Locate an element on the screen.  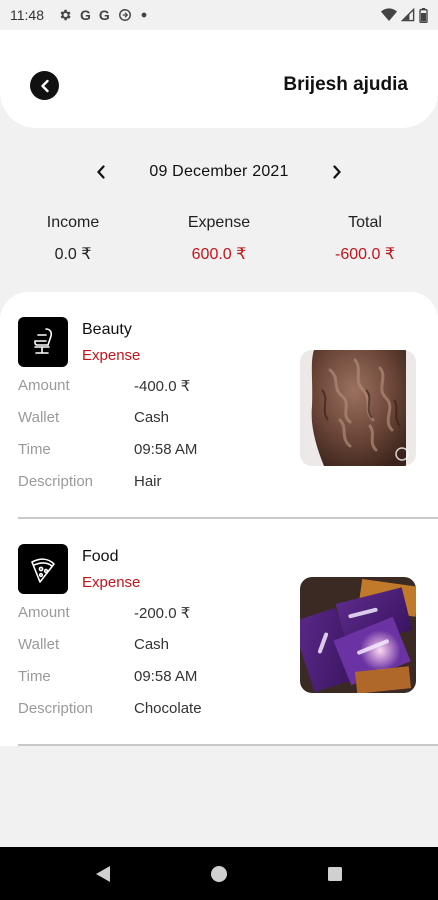
back-triangle-icon is located at coordinates (103, 873).